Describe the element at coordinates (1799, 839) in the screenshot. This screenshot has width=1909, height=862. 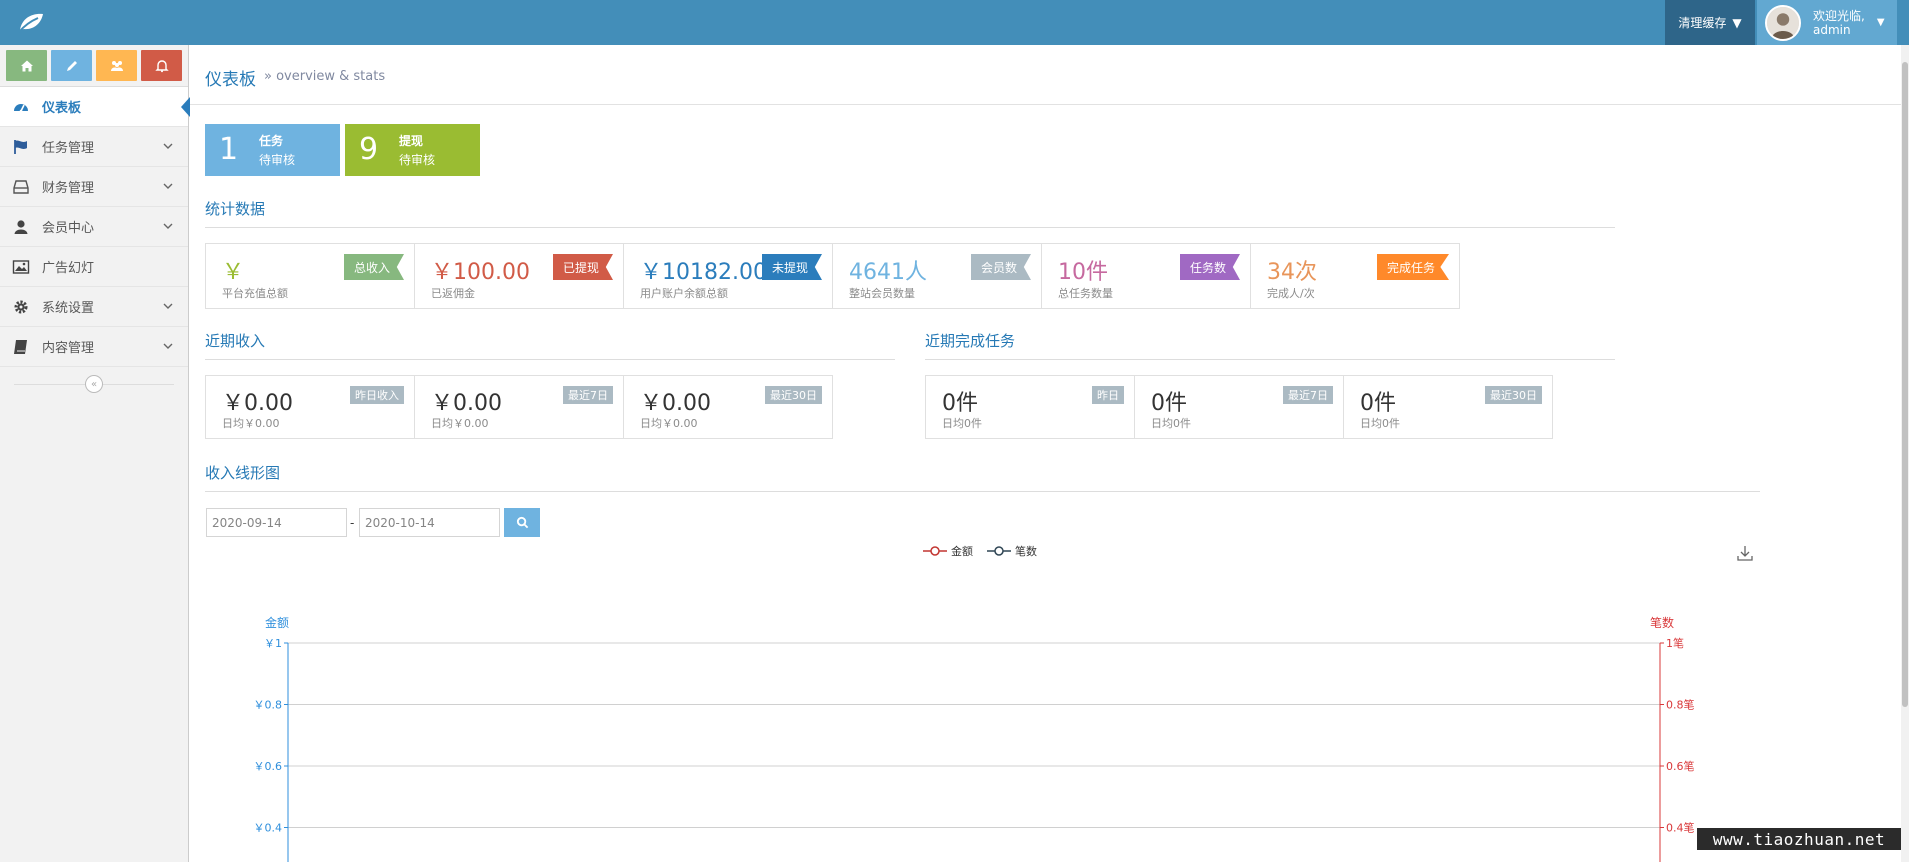
I see `watermark: www.tiaozhuan.net` at that location.